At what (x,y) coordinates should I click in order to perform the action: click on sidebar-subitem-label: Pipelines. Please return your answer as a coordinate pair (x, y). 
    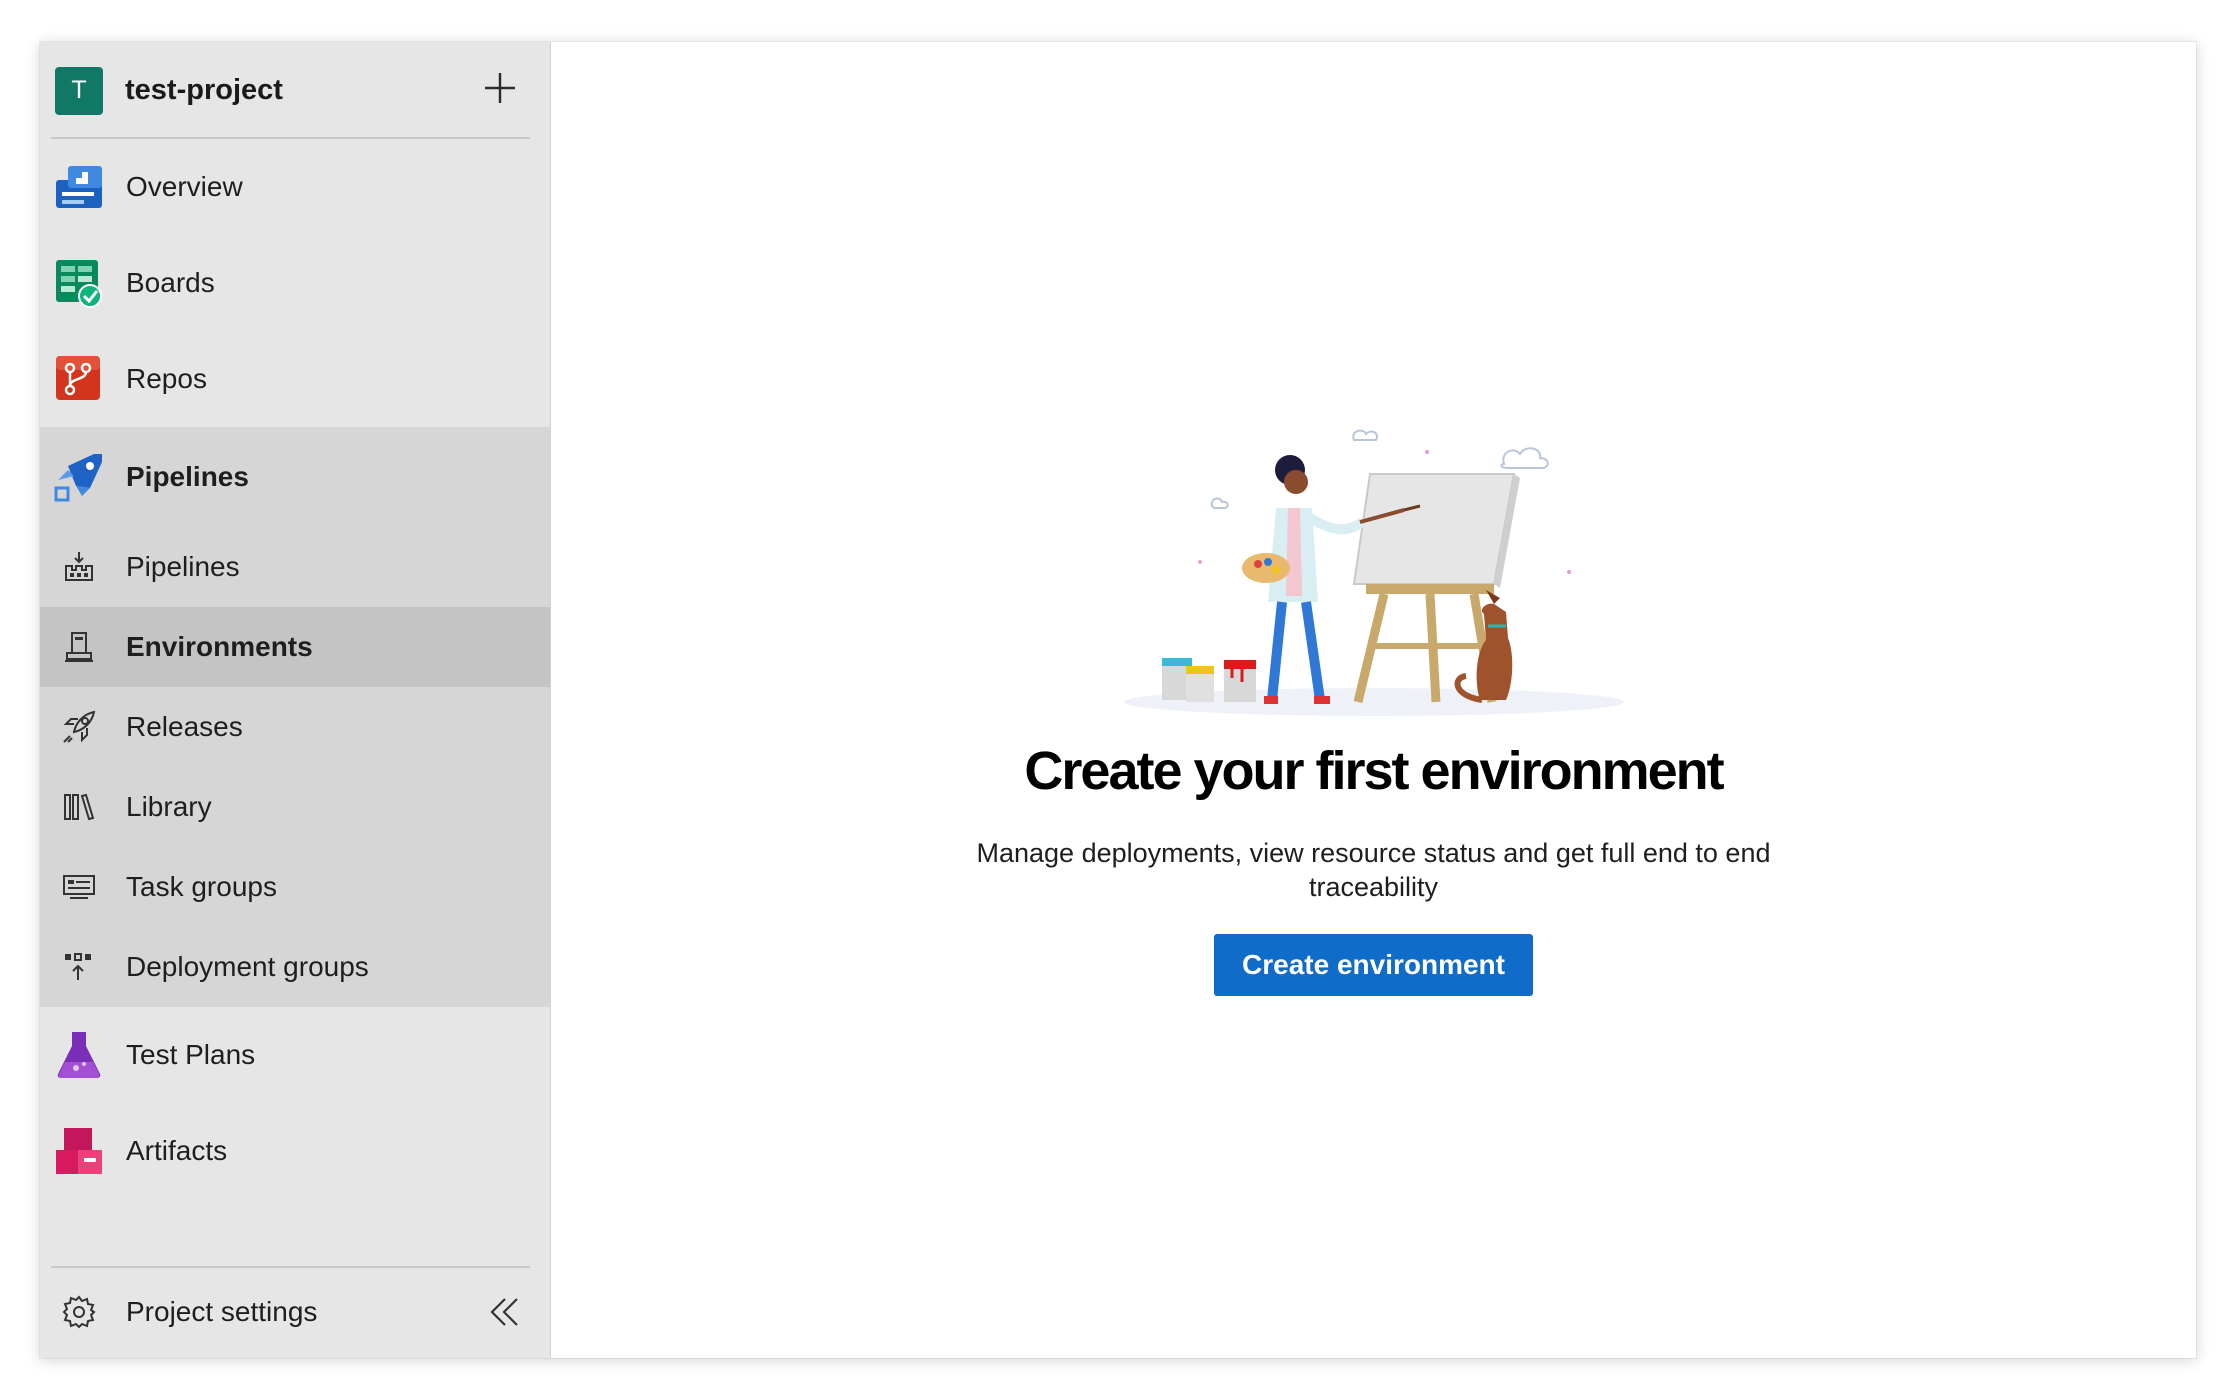
    Looking at the image, I should click on (183, 566).